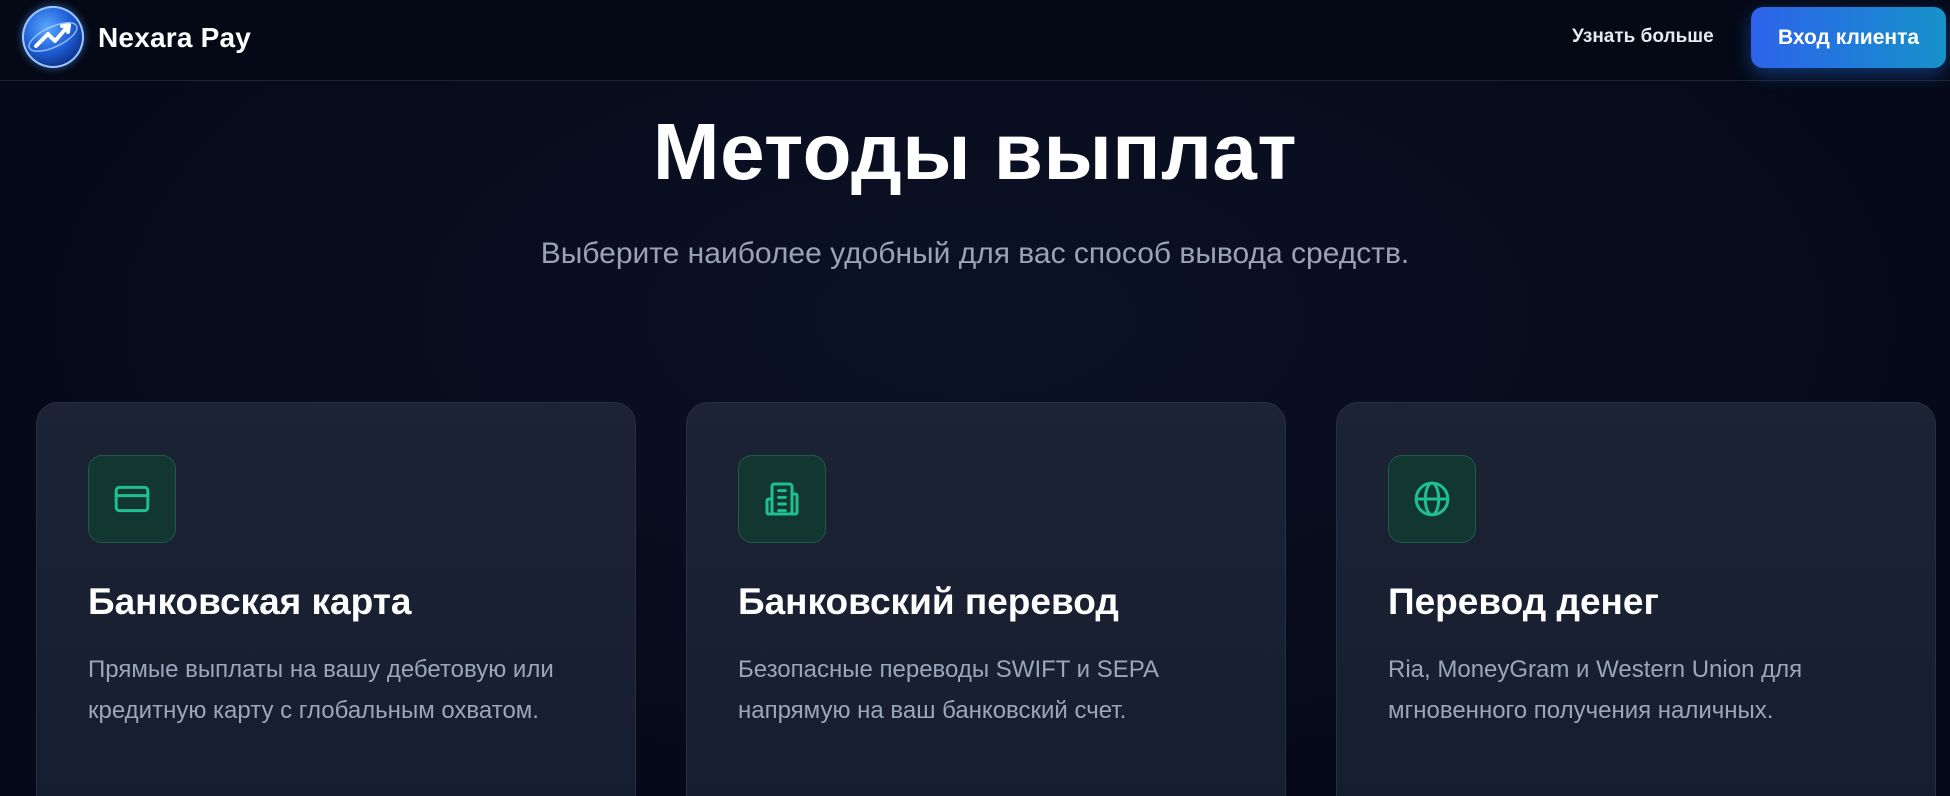 The width and height of the screenshot is (1950, 796). Describe the element at coordinates (1643, 37) in the screenshot. I see `learn-more-link: Узнать больше` at that location.